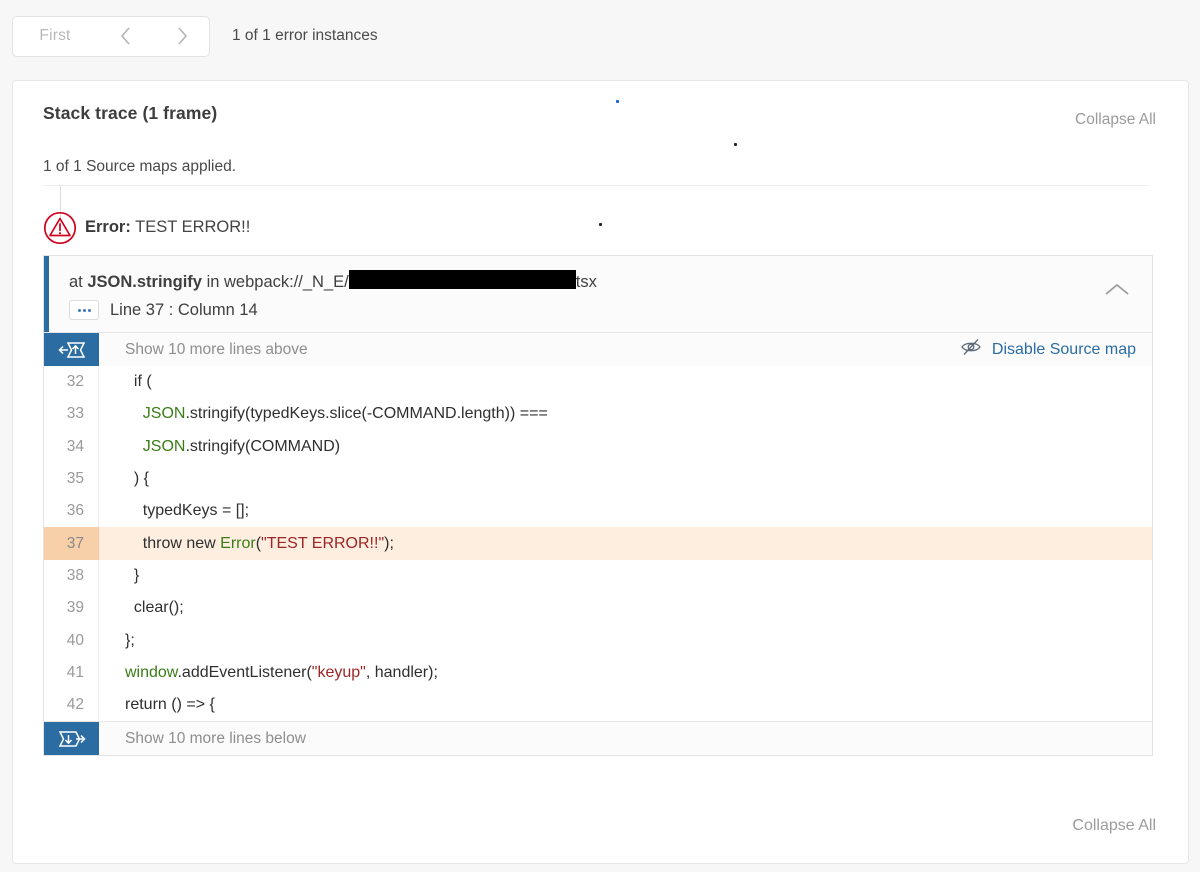 This screenshot has height=872, width=1200. I want to click on code-token: clear();, so click(154, 608).